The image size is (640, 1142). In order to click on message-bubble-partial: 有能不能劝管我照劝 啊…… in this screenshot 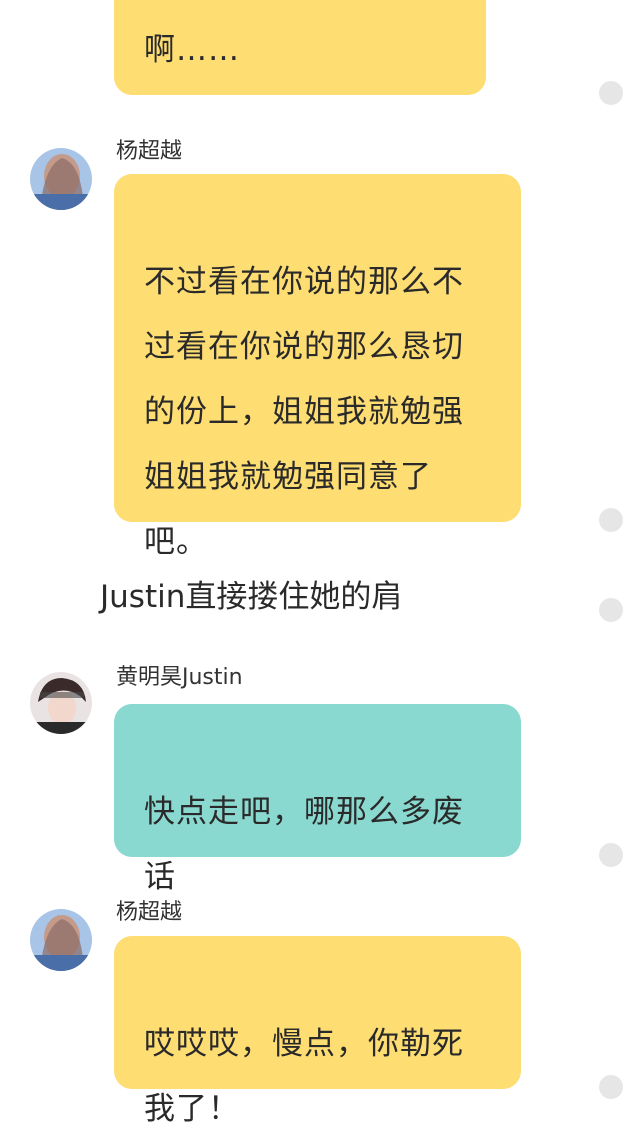, I will do `click(300, 47)`.